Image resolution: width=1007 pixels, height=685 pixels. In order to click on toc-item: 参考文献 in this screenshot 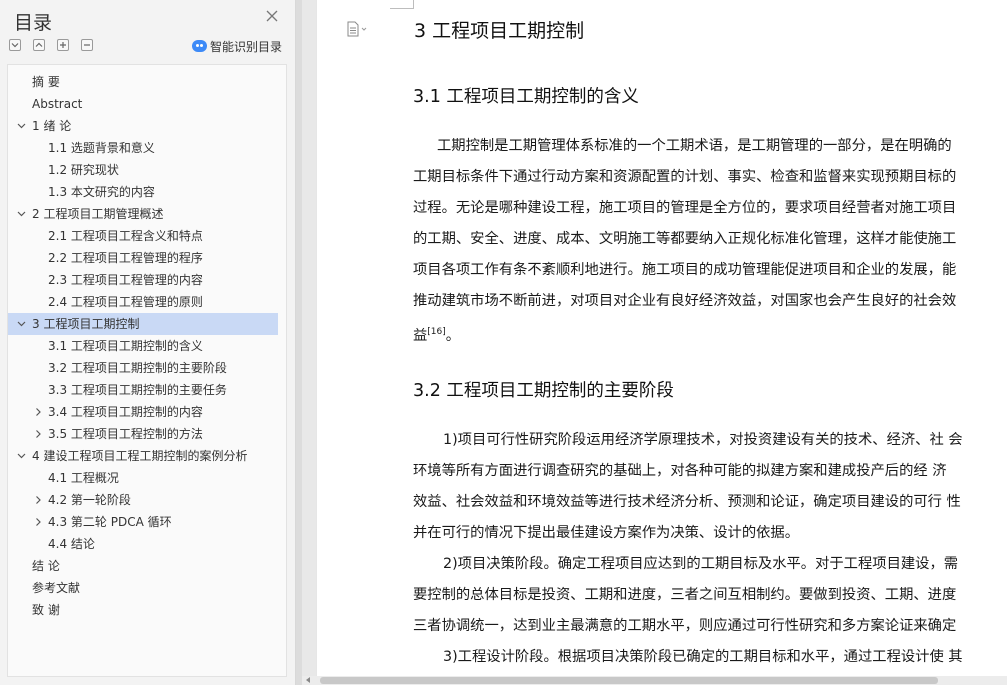, I will do `click(143, 588)`.